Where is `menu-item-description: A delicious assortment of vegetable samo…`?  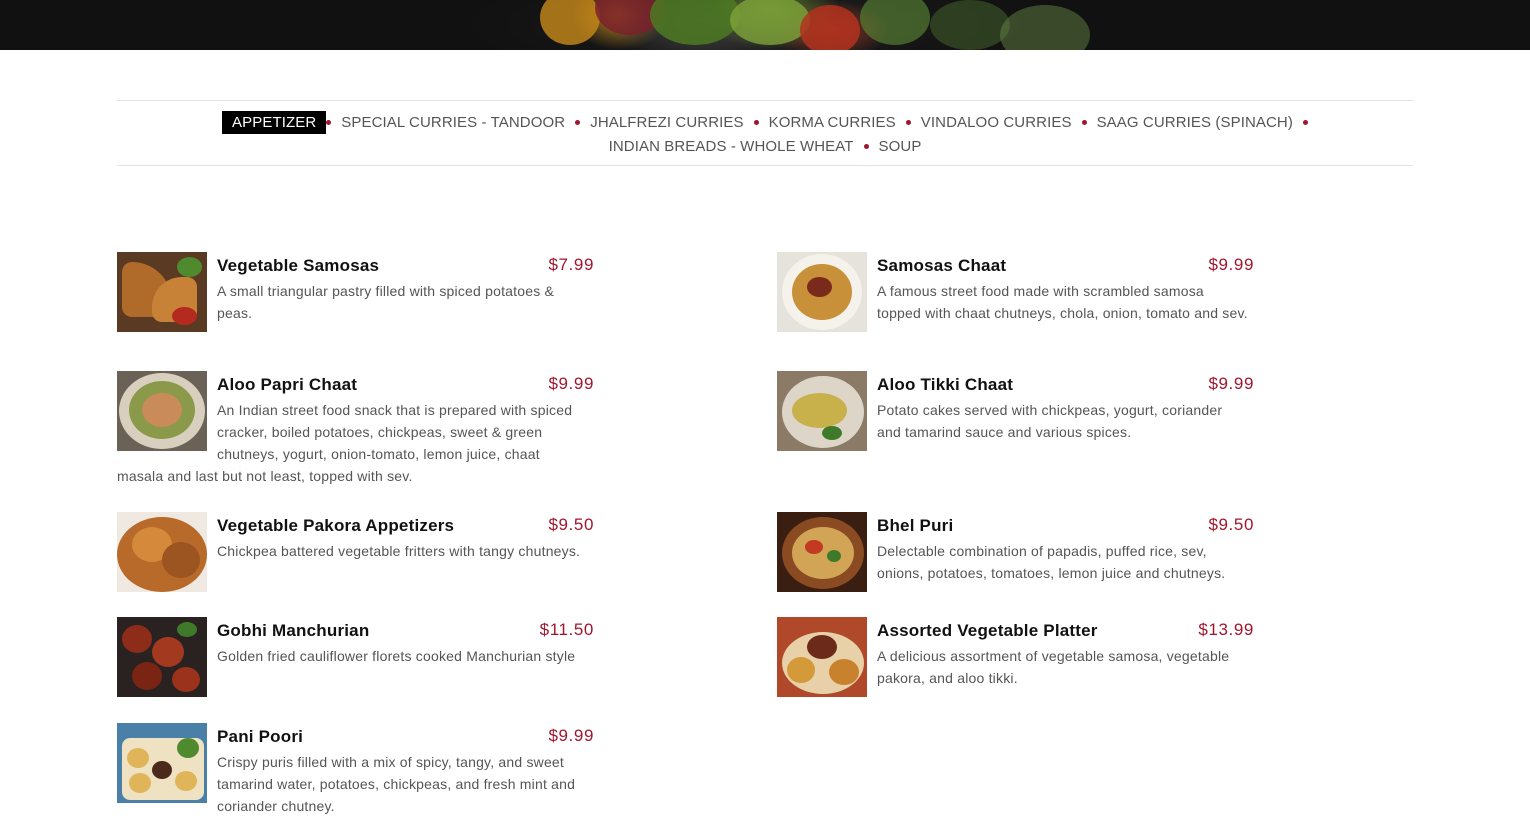 menu-item-description: A delicious assortment of vegetable samo… is located at coordinates (1053, 667).